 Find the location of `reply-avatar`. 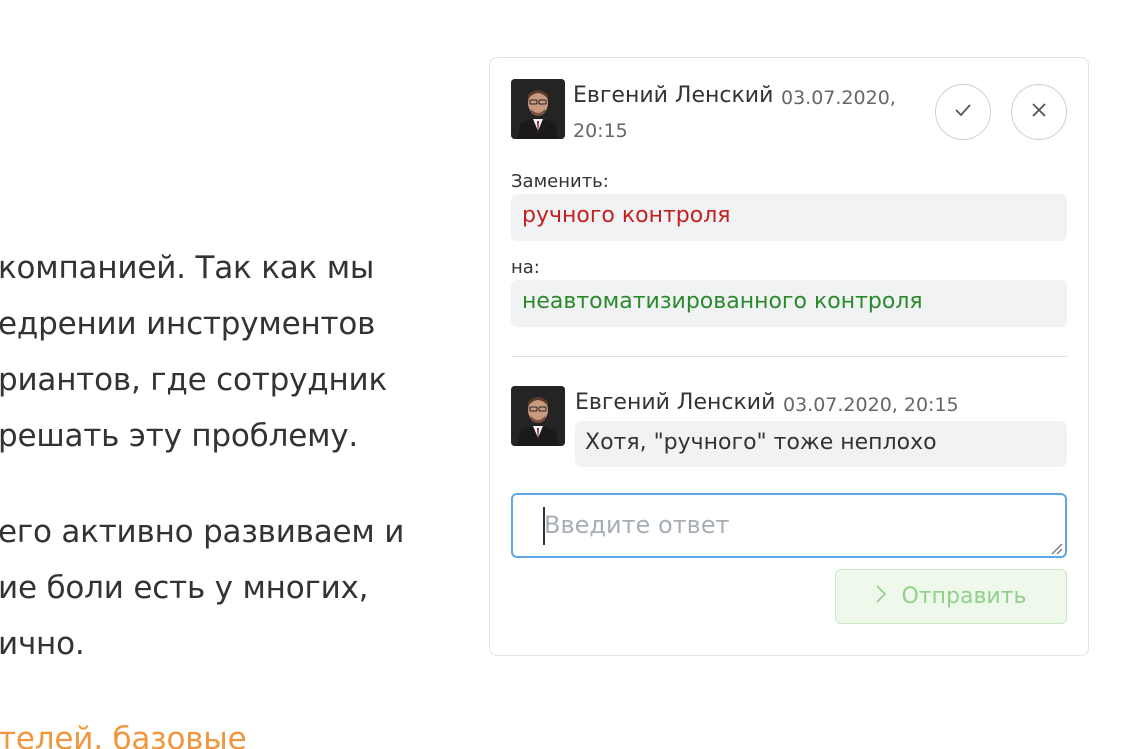

reply-avatar is located at coordinates (538, 416).